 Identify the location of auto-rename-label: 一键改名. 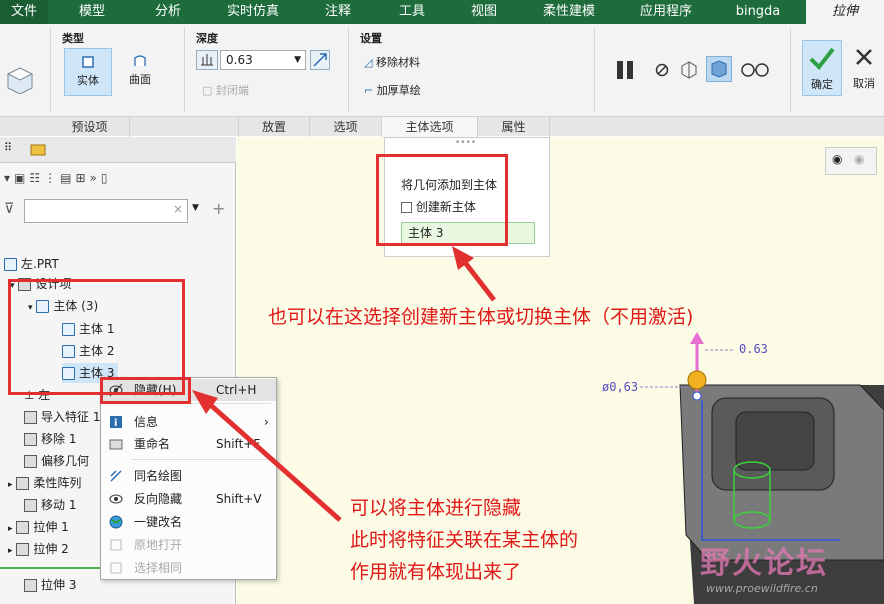
(158, 522).